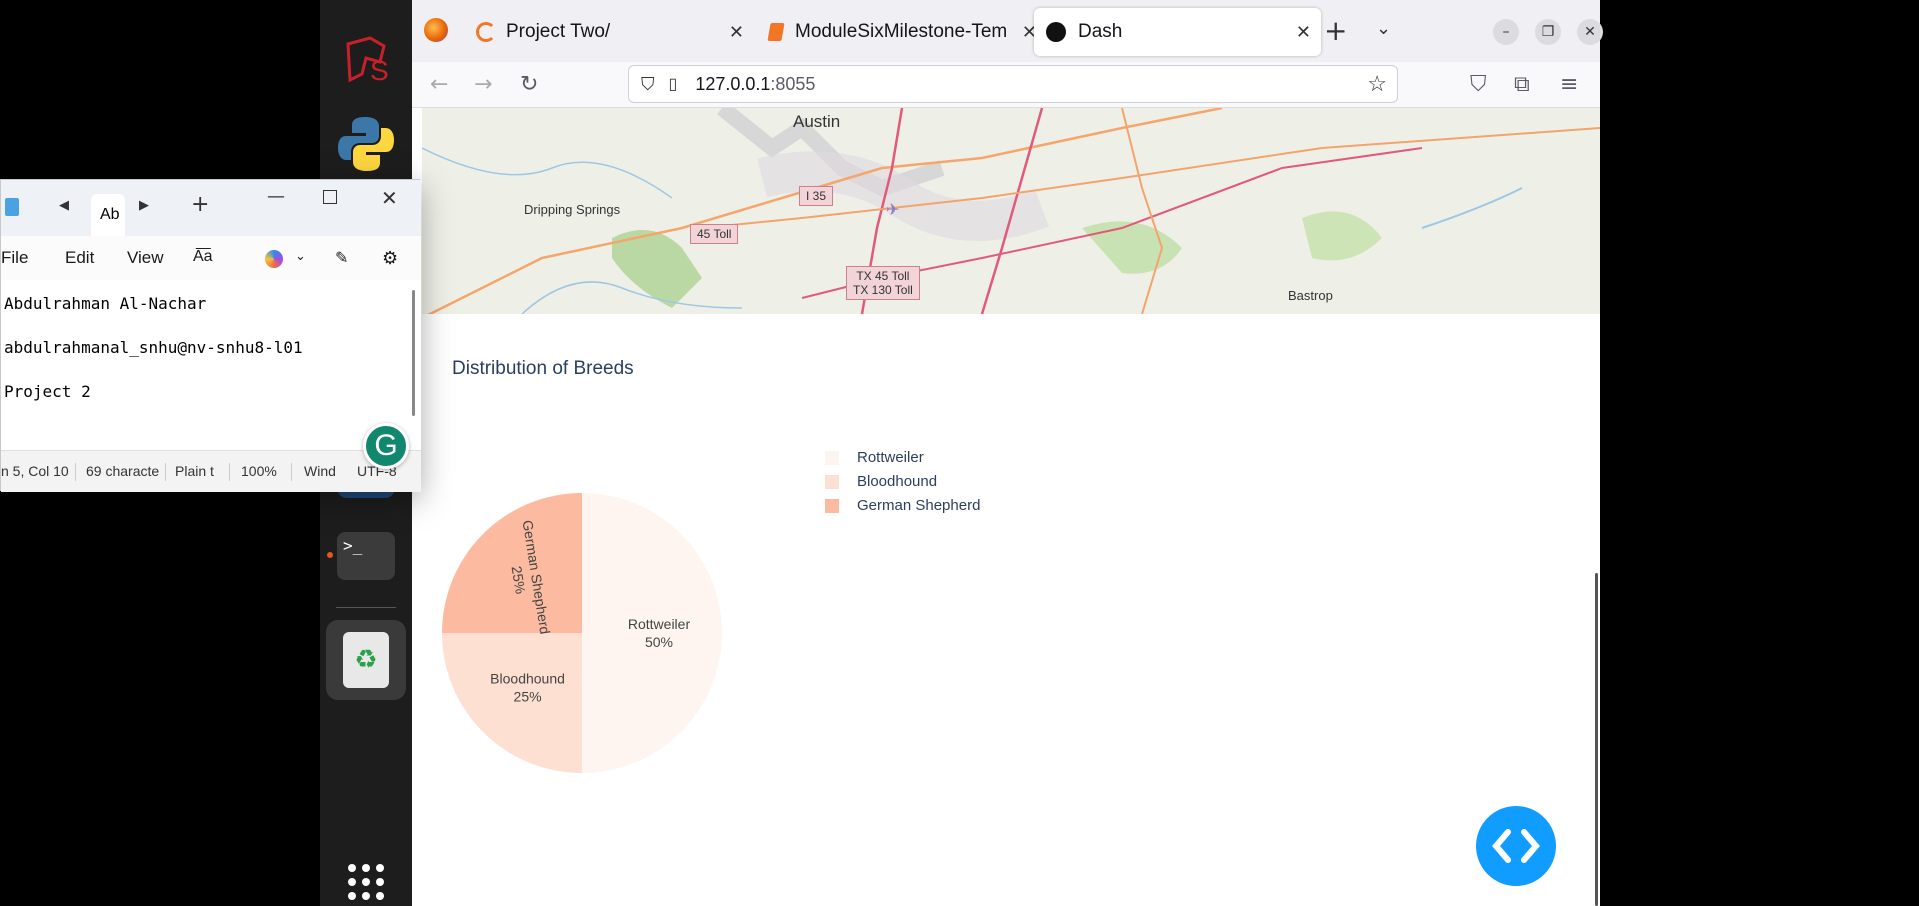 Image resolution: width=1919 pixels, height=906 pixels. Describe the element at coordinates (330, 197) in the screenshot. I see `maximize-icon` at that location.